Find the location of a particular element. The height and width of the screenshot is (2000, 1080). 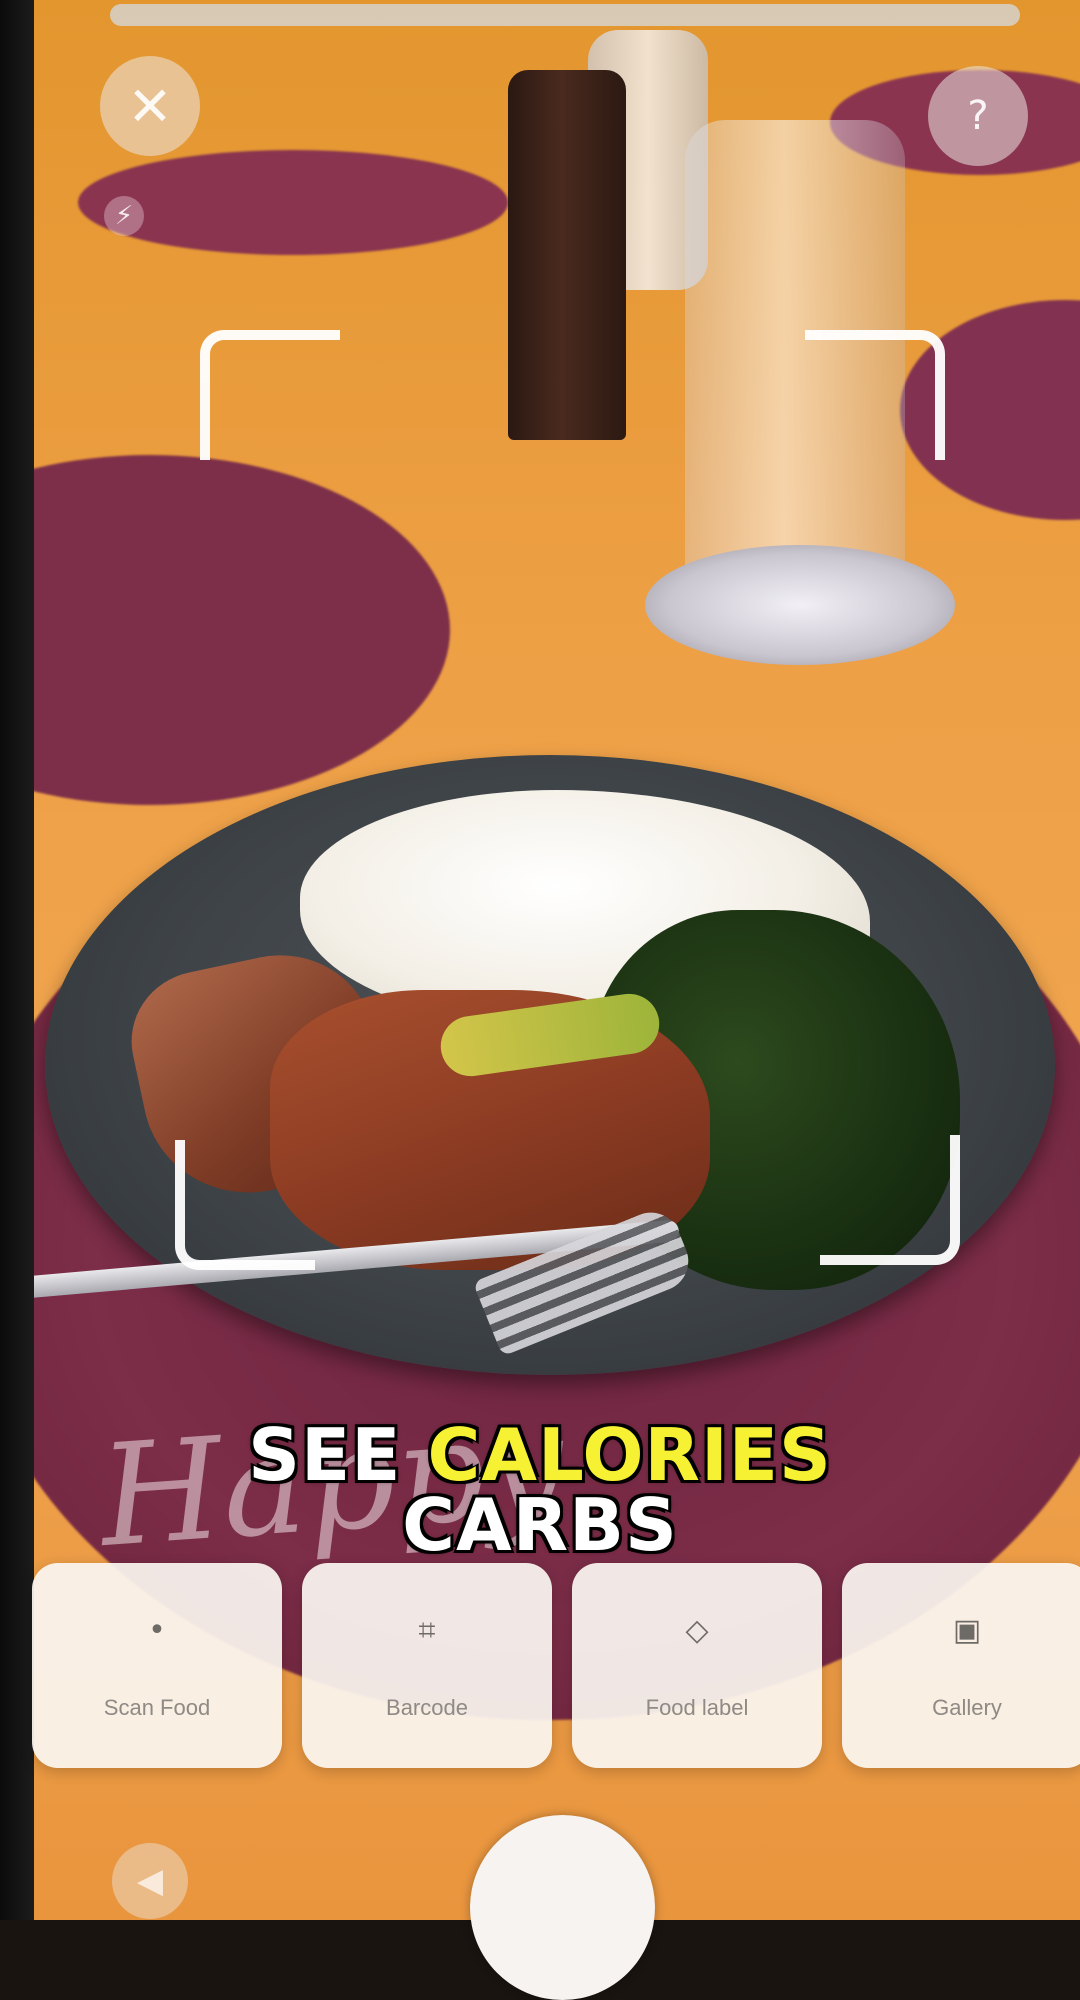

mode-label: Barcode is located at coordinates (427, 1707).